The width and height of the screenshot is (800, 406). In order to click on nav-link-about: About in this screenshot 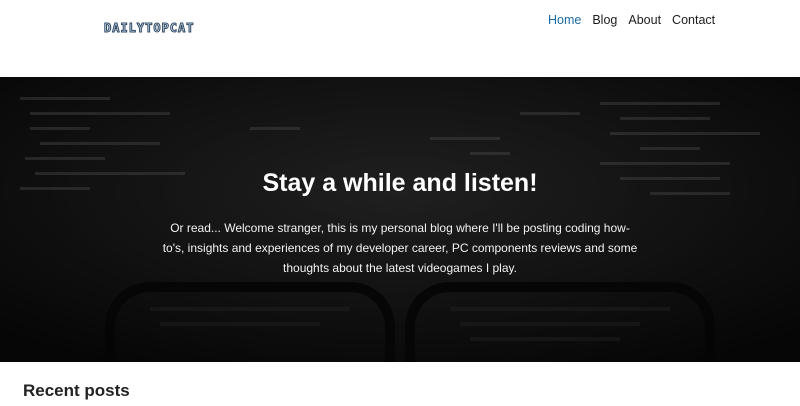, I will do `click(644, 20)`.